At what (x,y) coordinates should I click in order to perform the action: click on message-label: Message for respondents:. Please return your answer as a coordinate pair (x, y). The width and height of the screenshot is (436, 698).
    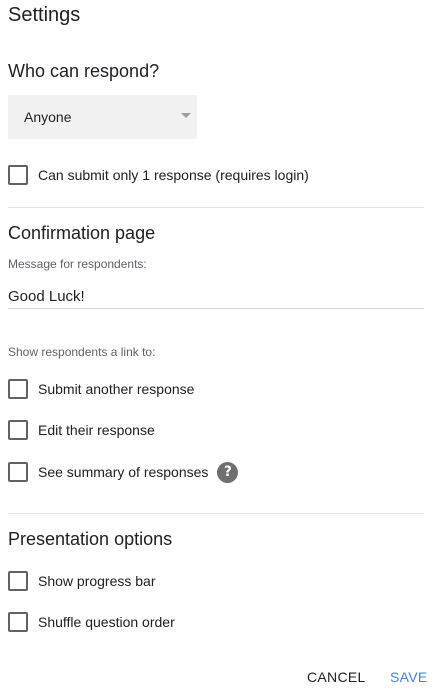
    Looking at the image, I should click on (77, 264).